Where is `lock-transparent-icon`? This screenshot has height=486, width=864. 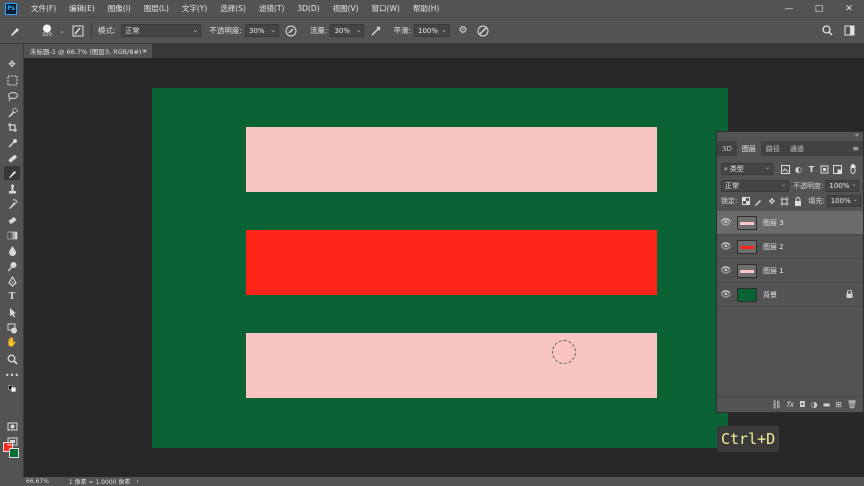 lock-transparent-icon is located at coordinates (745, 201).